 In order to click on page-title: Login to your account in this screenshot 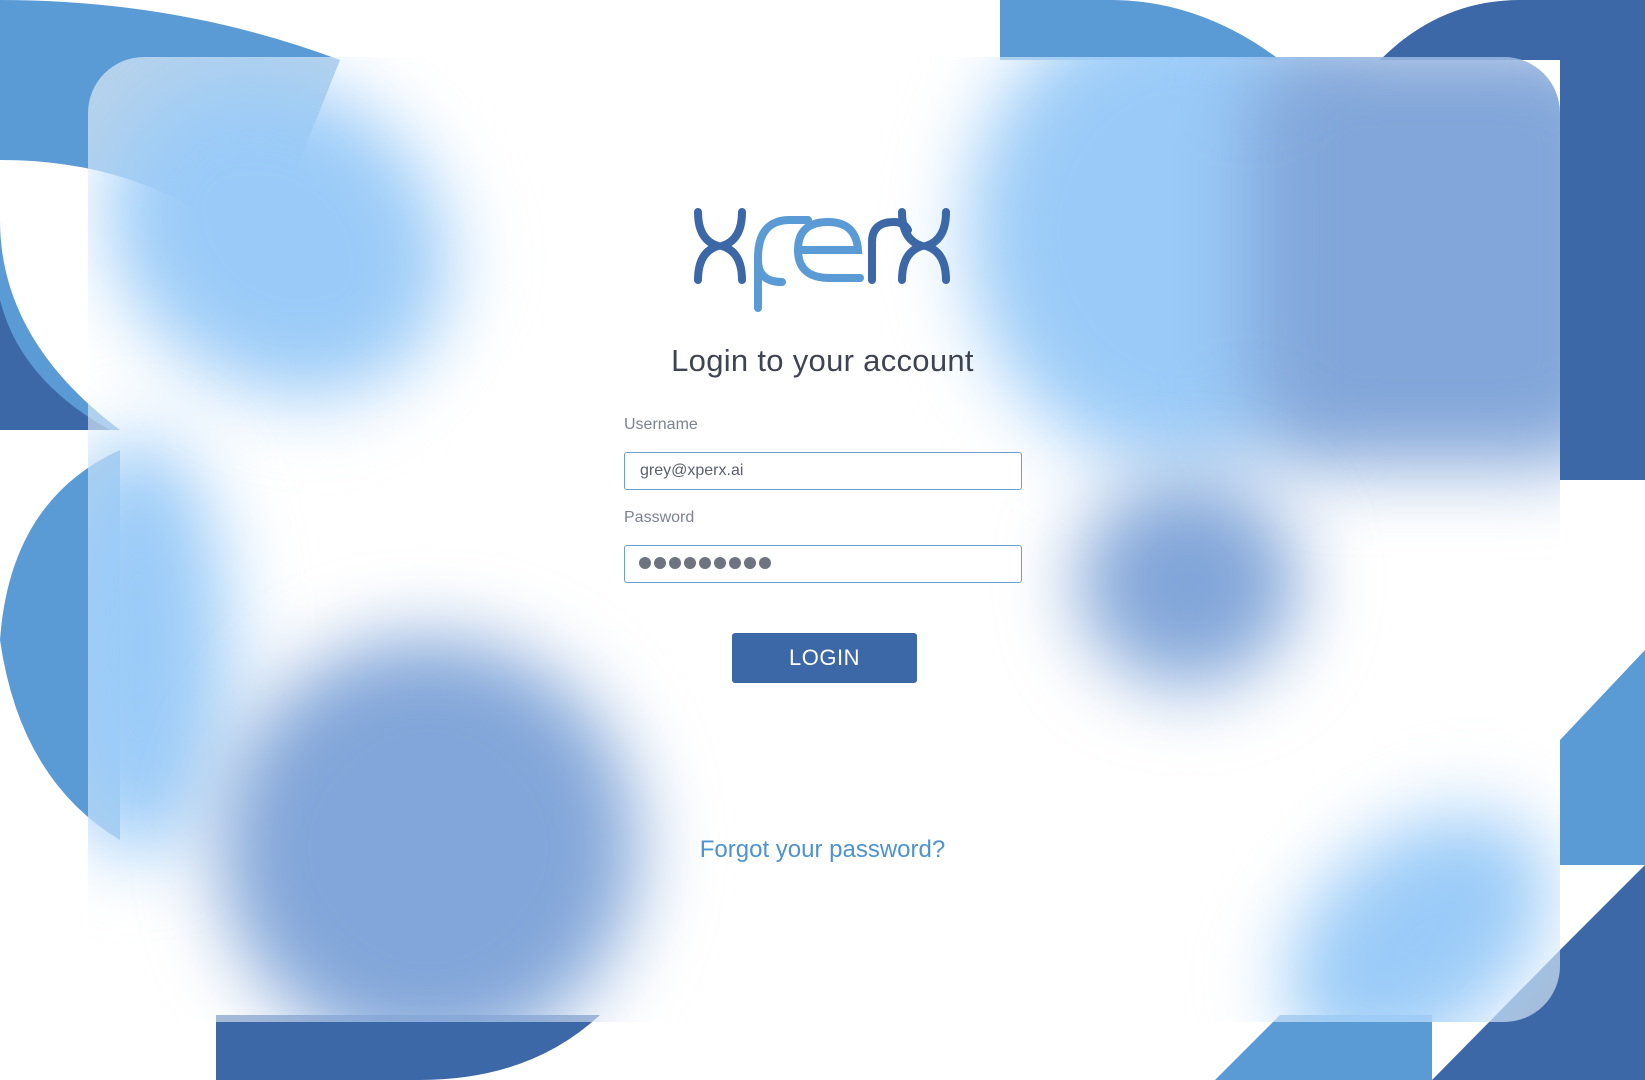, I will do `click(822, 360)`.